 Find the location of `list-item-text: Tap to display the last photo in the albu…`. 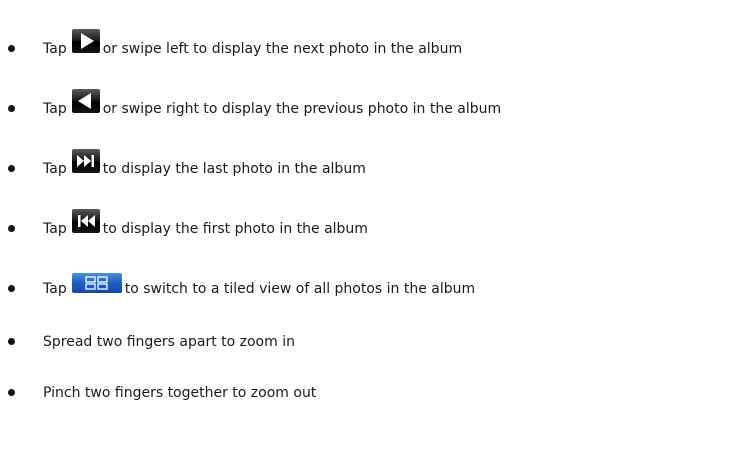

list-item-text: Tap to display the last photo in the albu… is located at coordinates (204, 163).